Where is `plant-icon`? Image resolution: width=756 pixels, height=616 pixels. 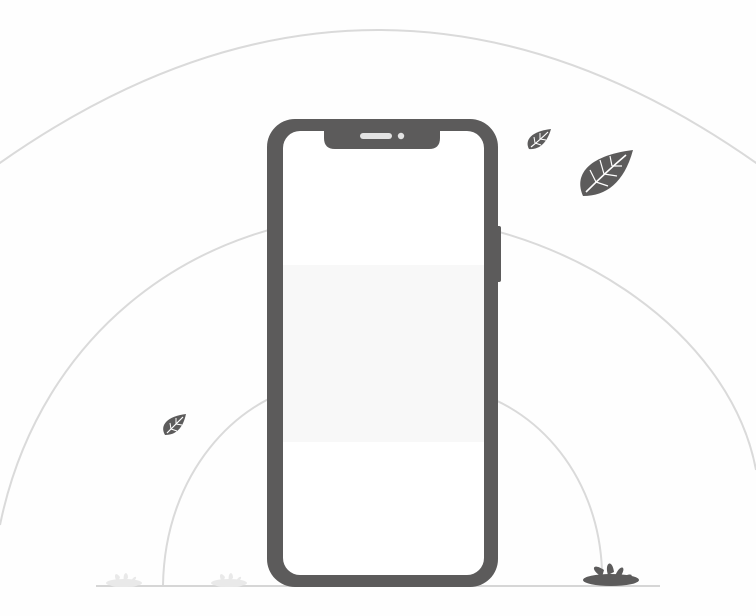 plant-icon is located at coordinates (611, 574).